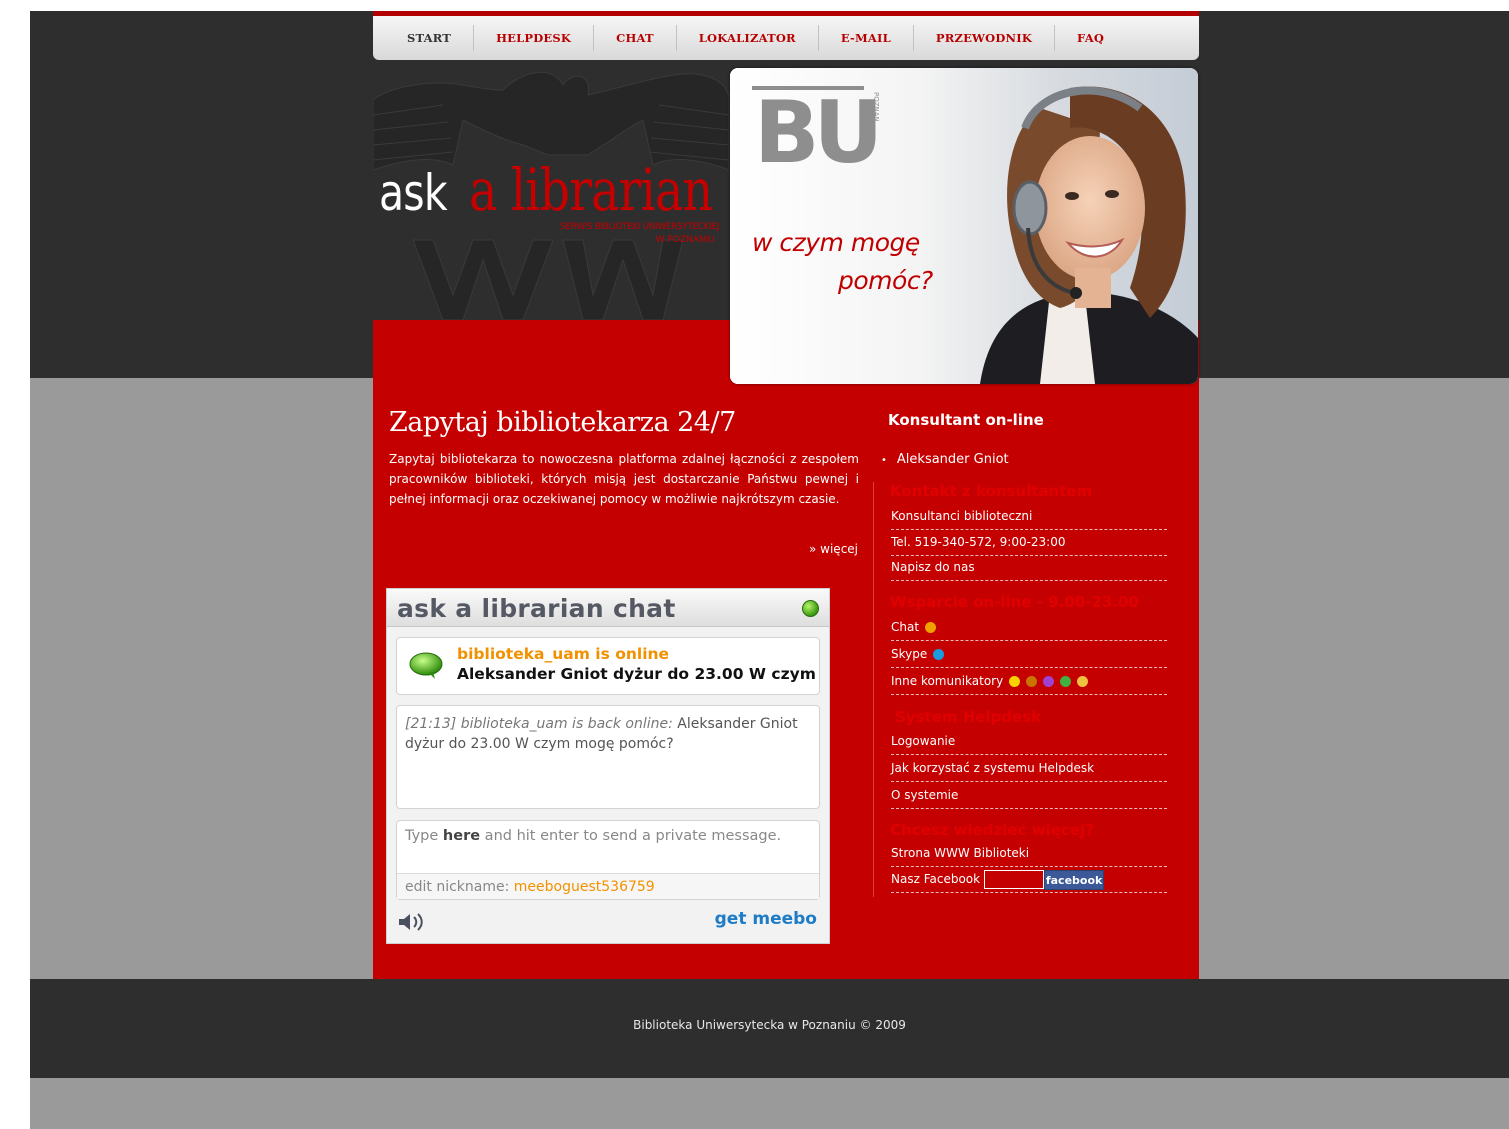 Image resolution: width=1509 pixels, height=1129 pixels. What do you see at coordinates (426, 665) in the screenshot?
I see `speech-bubble-icon` at bounding box center [426, 665].